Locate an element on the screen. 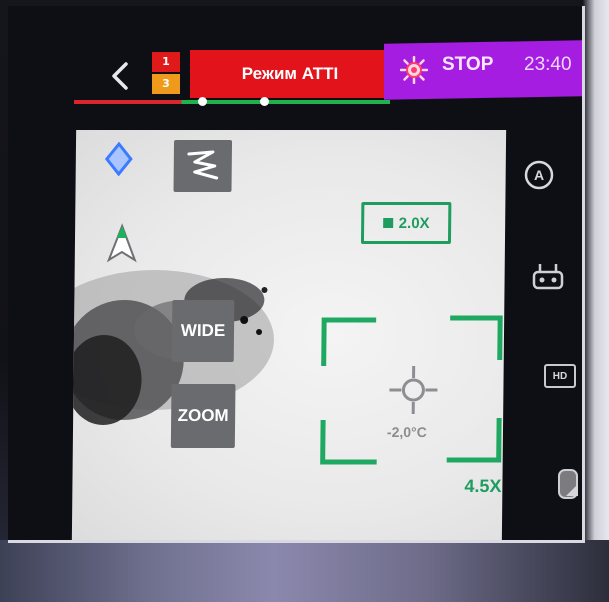 Image resolution: width=609 pixels, height=602 pixels. zoom-level-indicator: 2.0X is located at coordinates (406, 223).